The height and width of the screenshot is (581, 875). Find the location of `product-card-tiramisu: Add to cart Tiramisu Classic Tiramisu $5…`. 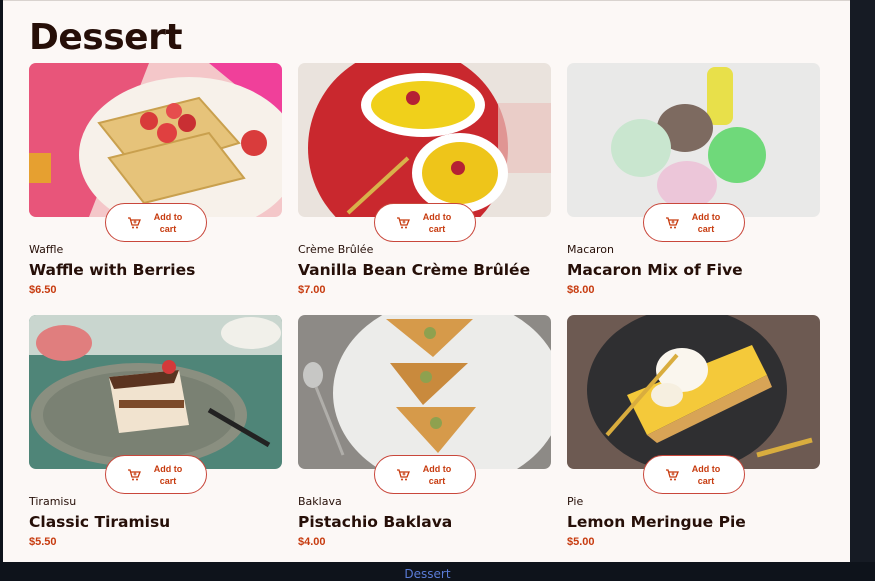

product-card-tiramisu: Add to cart Tiramisu Classic Tiramisu $5… is located at coordinates (155, 431).